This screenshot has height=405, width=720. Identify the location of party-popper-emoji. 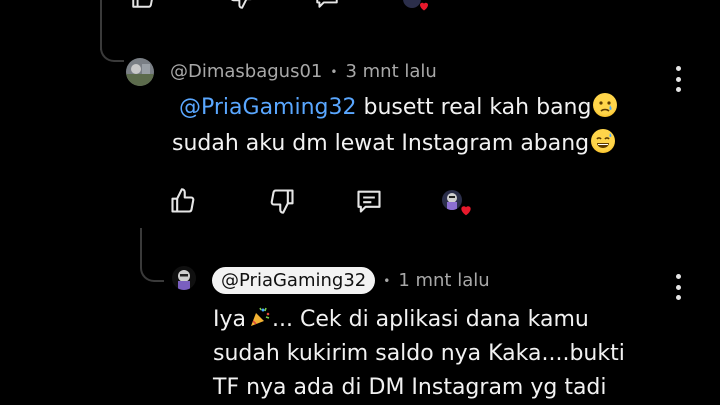
(260, 317).